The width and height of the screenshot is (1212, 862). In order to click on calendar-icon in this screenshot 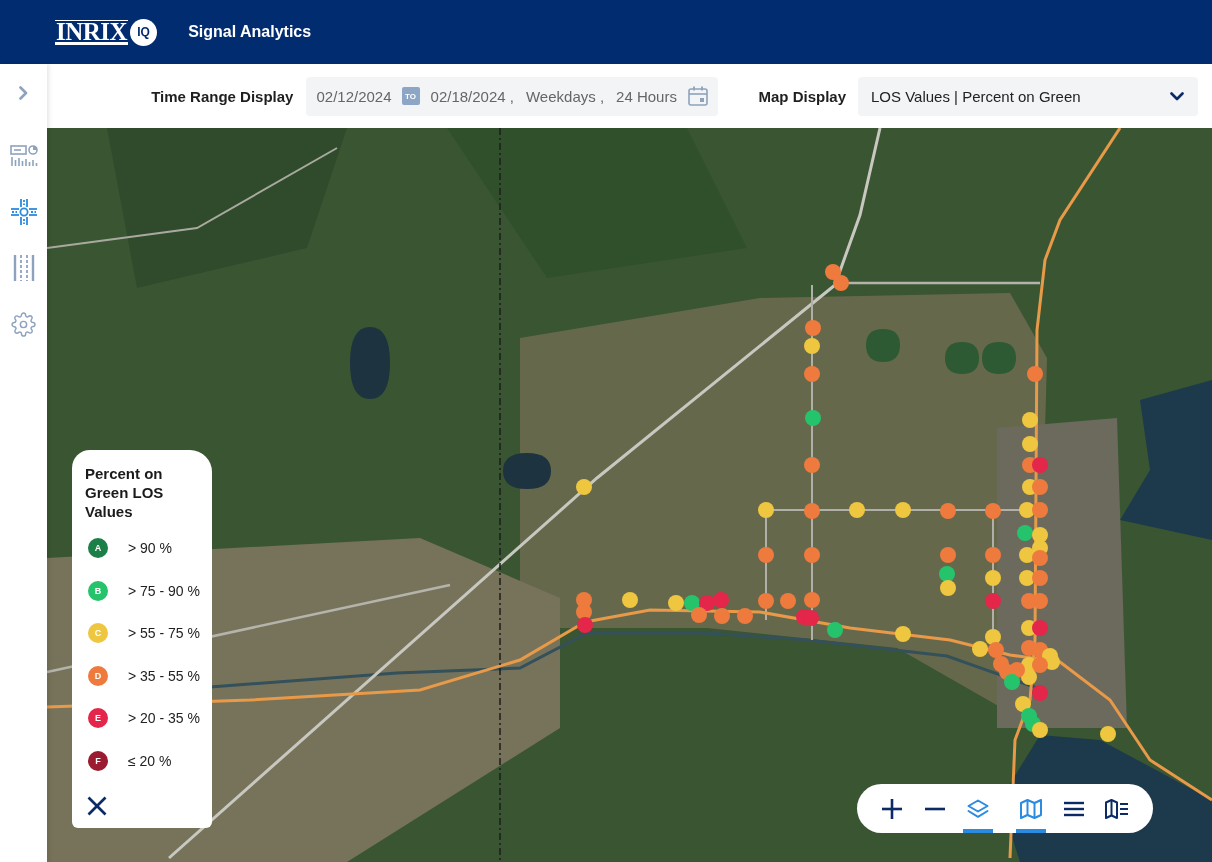, I will do `click(698, 96)`.